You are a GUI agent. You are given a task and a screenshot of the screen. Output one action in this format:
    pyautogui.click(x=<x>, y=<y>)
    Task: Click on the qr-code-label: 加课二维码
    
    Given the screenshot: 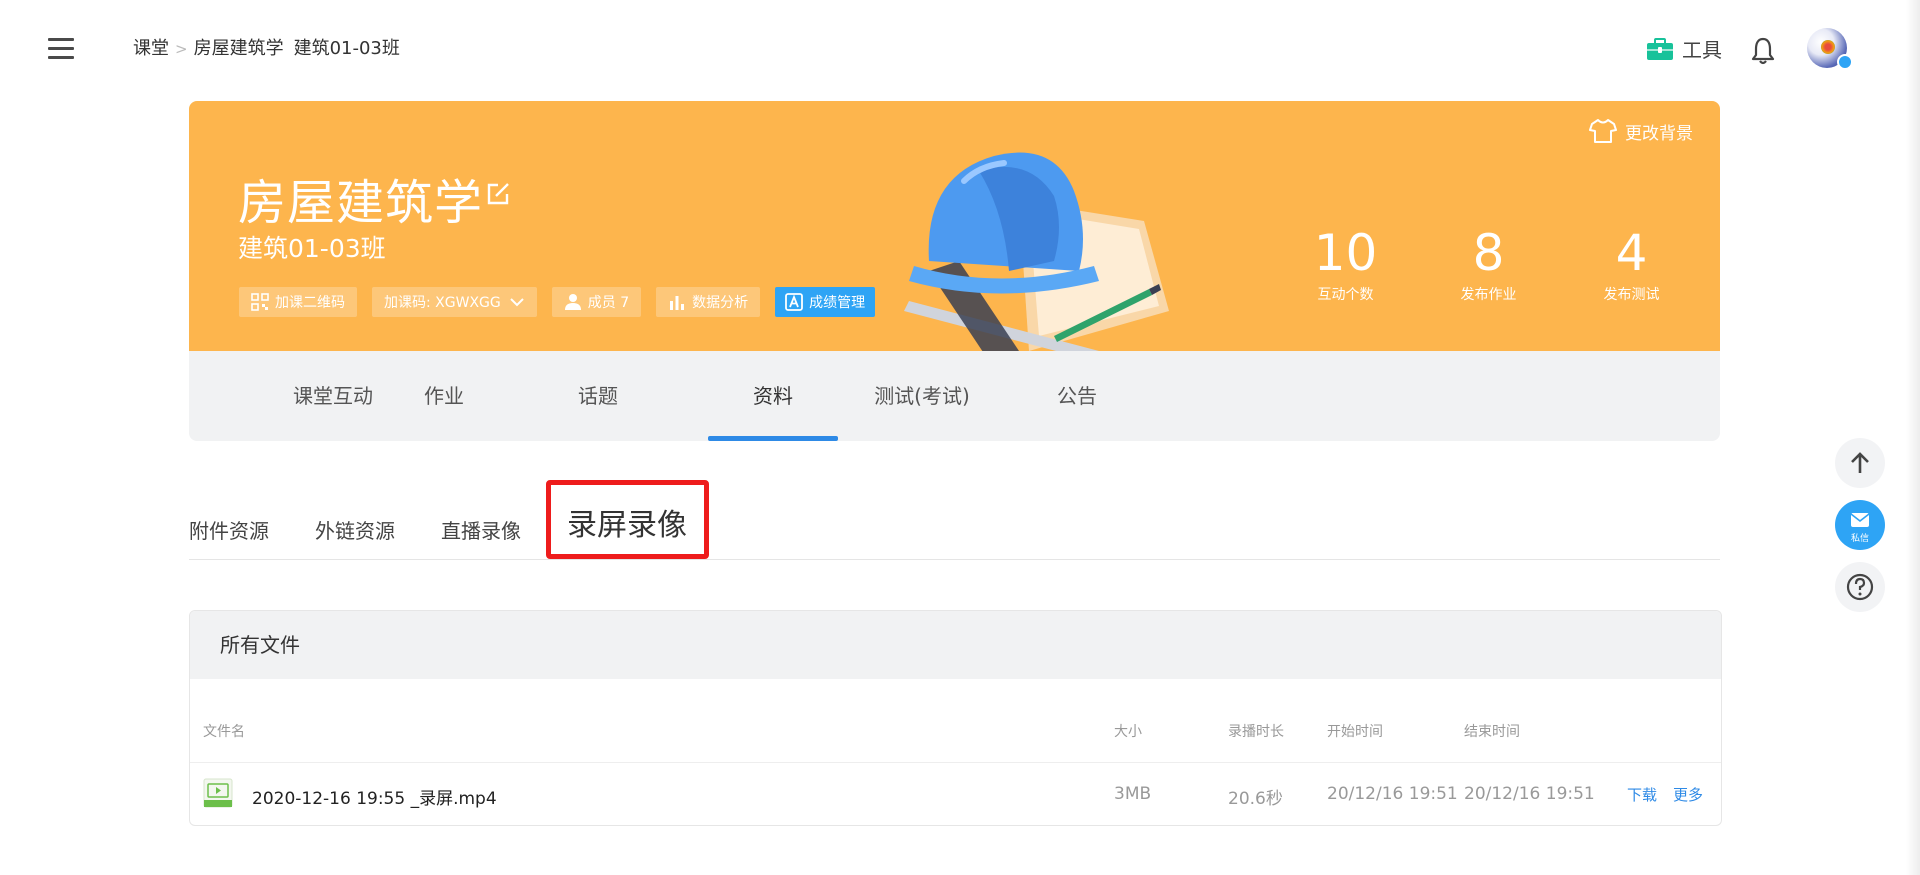 What is the action you would take?
    pyautogui.click(x=310, y=303)
    